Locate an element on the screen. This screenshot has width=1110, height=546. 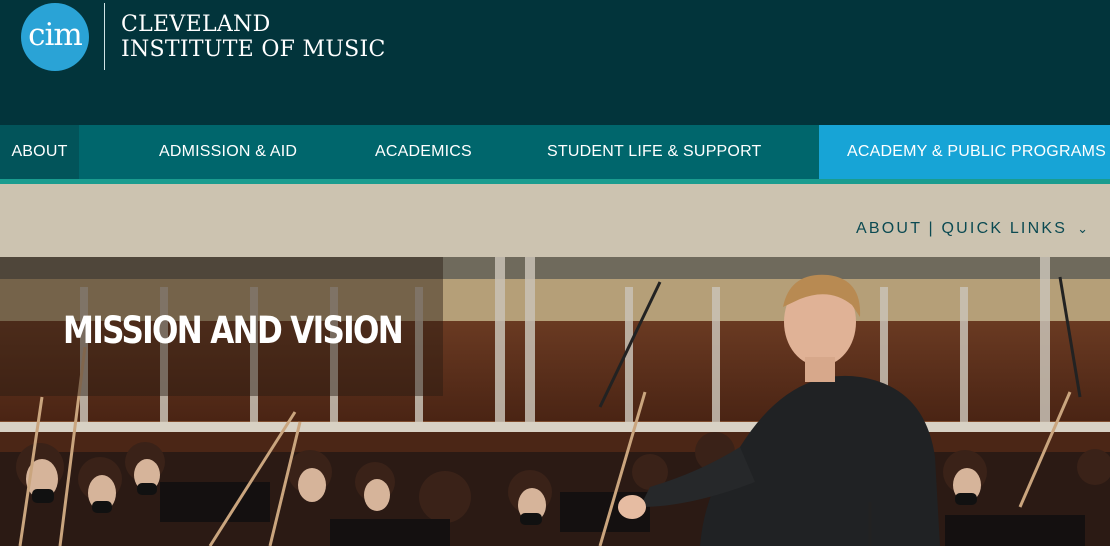
nav-item-admission-aid: ADMISSION & AID is located at coordinates (228, 152).